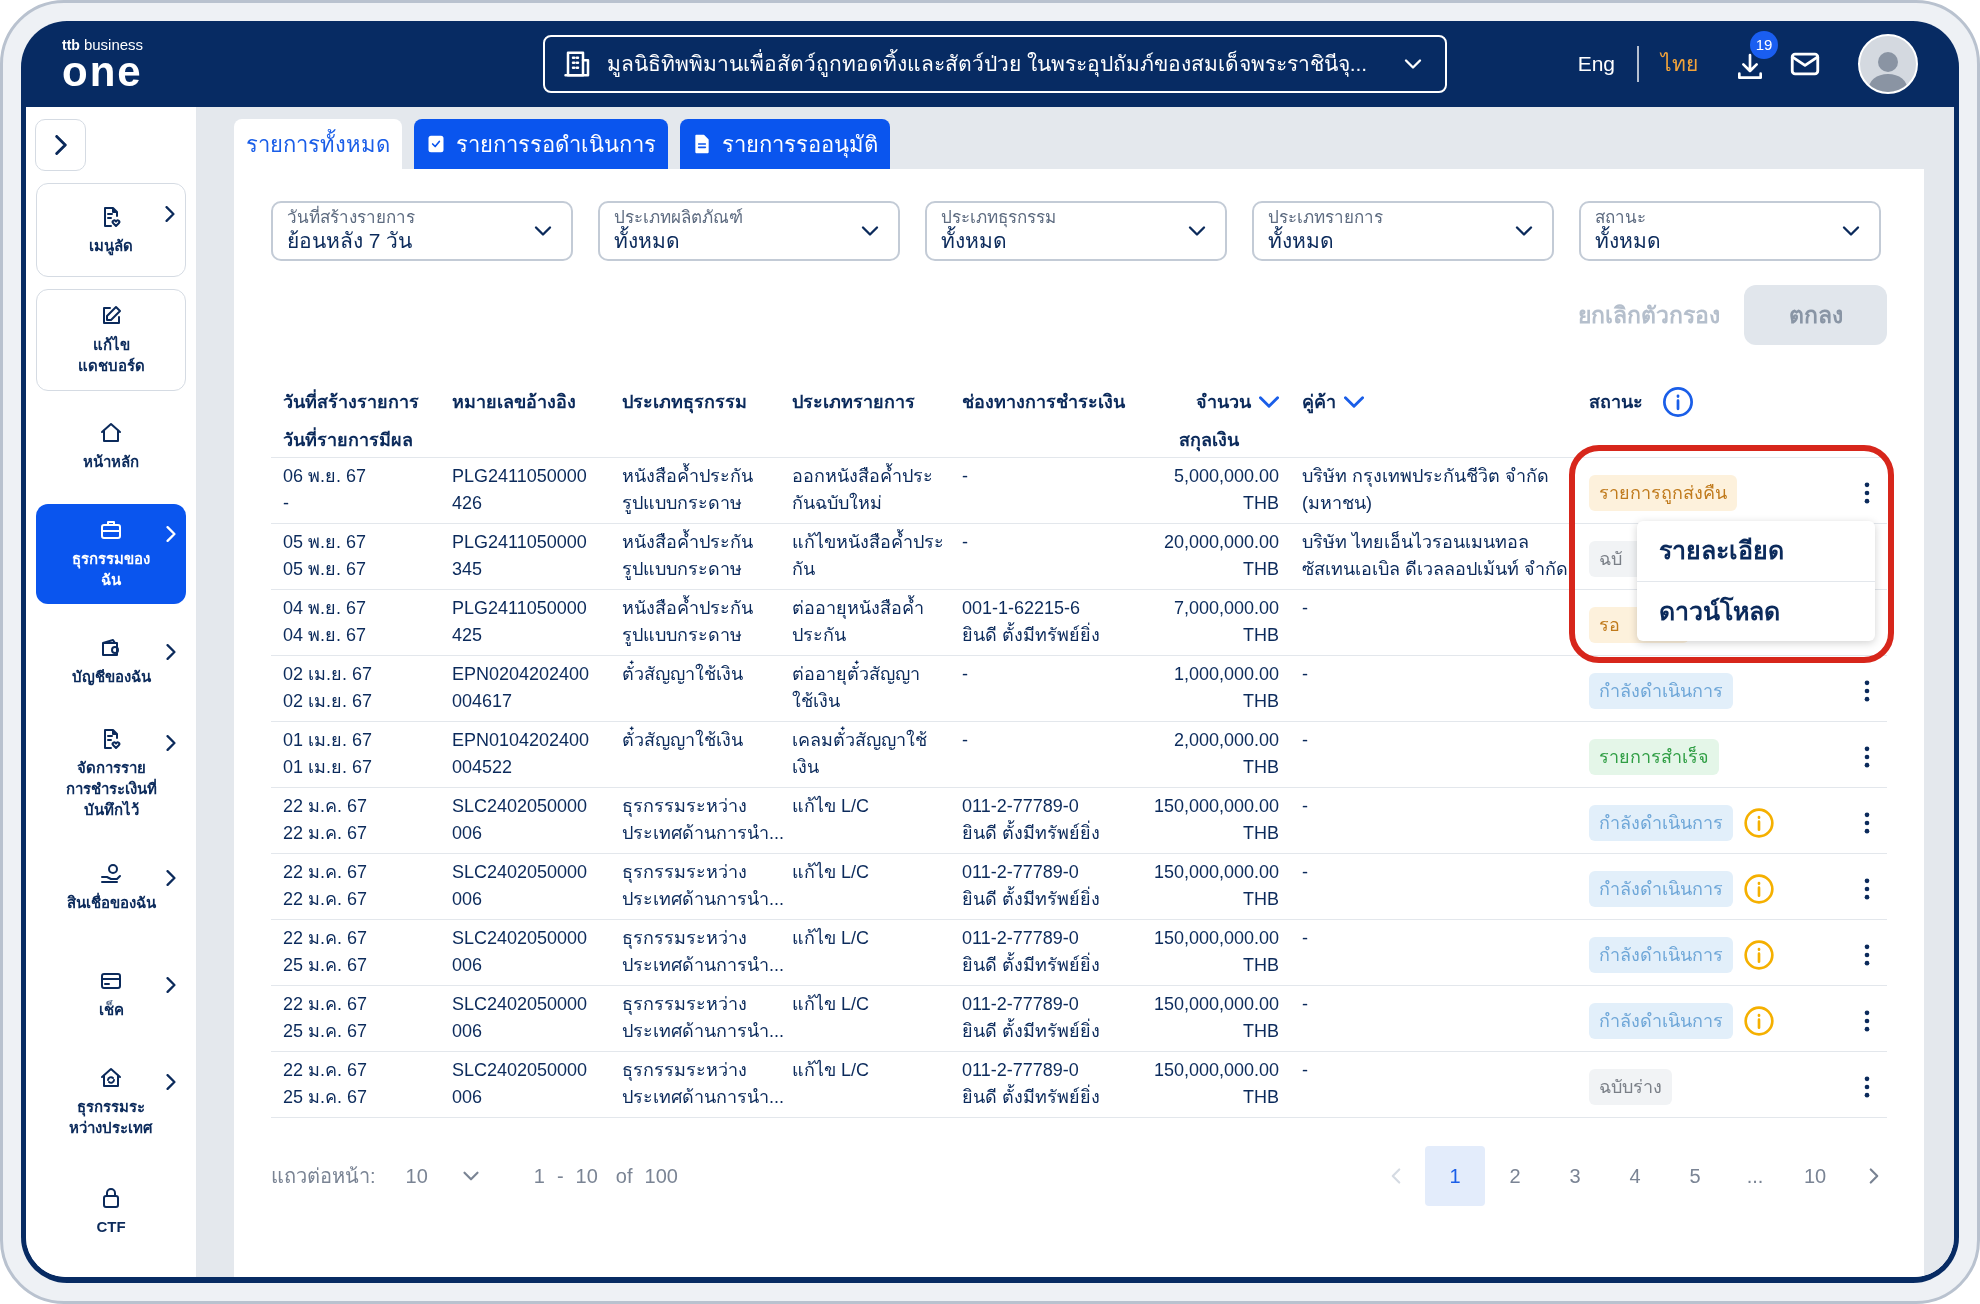  I want to click on date-text: 25 ม.ค. 67, so click(326, 965).